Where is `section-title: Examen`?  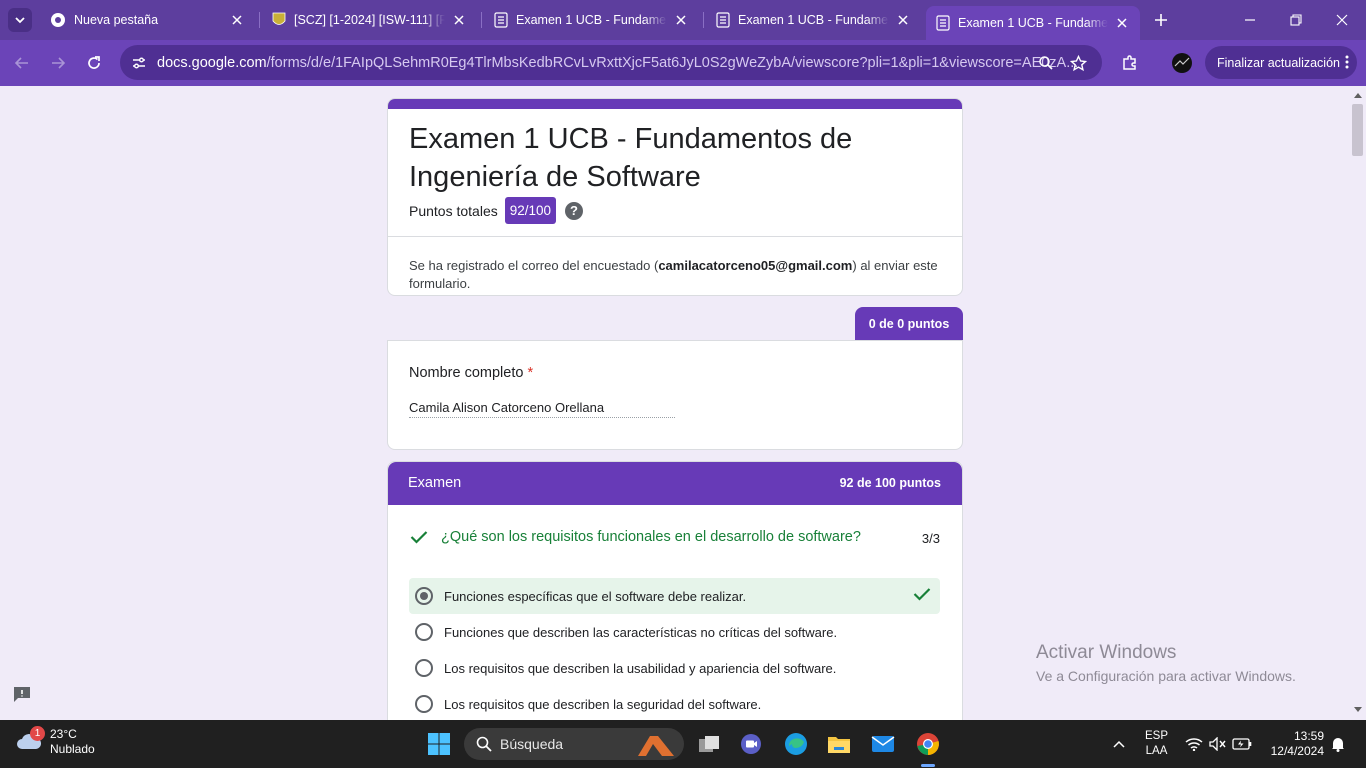
section-title: Examen is located at coordinates (435, 483).